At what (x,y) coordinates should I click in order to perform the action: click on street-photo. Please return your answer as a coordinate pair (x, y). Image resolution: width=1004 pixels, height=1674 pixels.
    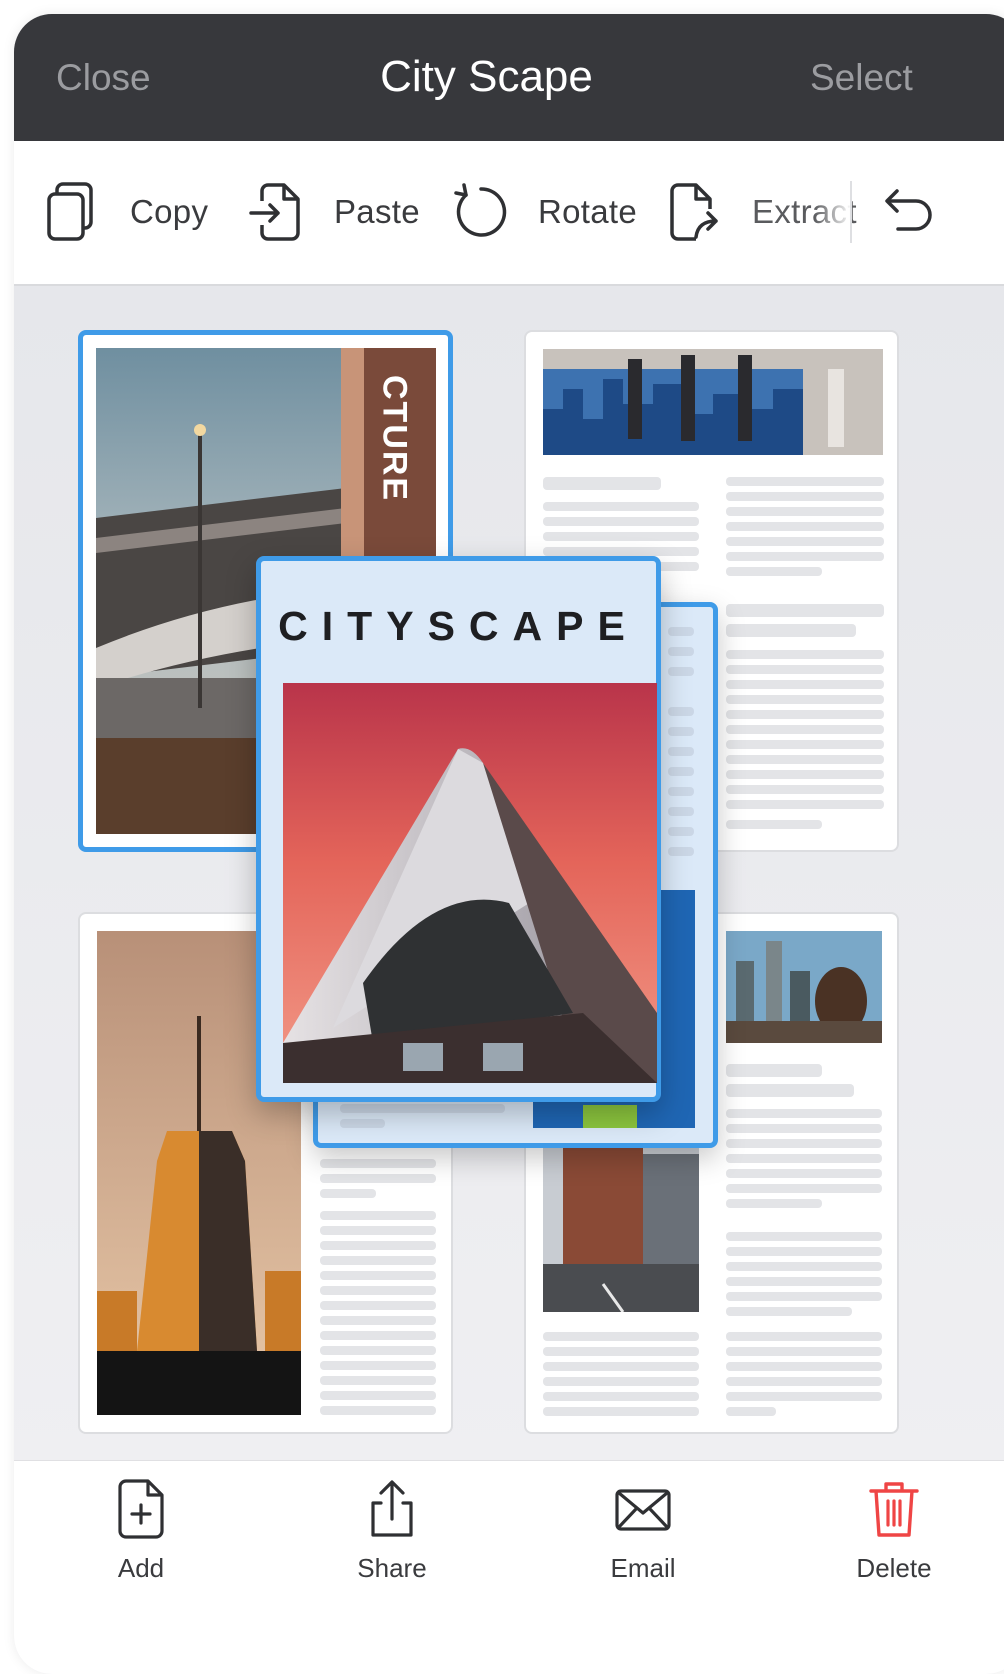
    Looking at the image, I should click on (621, 1228).